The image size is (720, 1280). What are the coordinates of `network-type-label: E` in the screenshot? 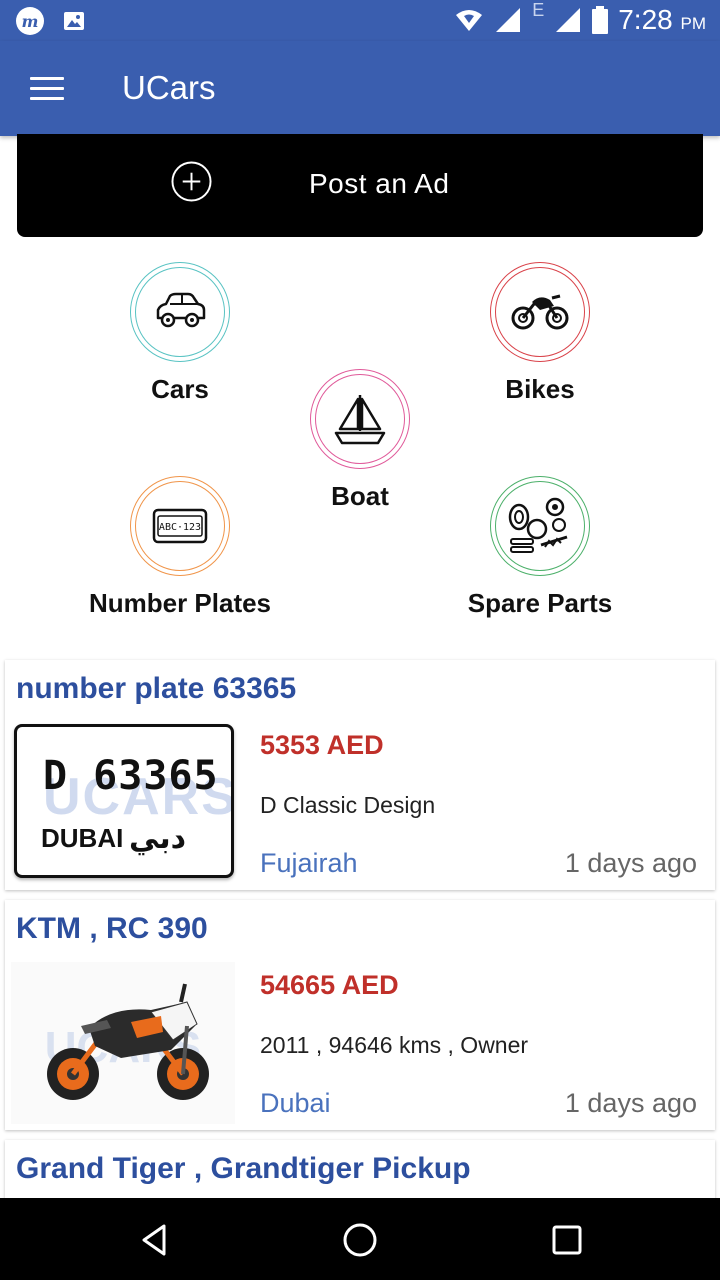 It's located at (538, 10).